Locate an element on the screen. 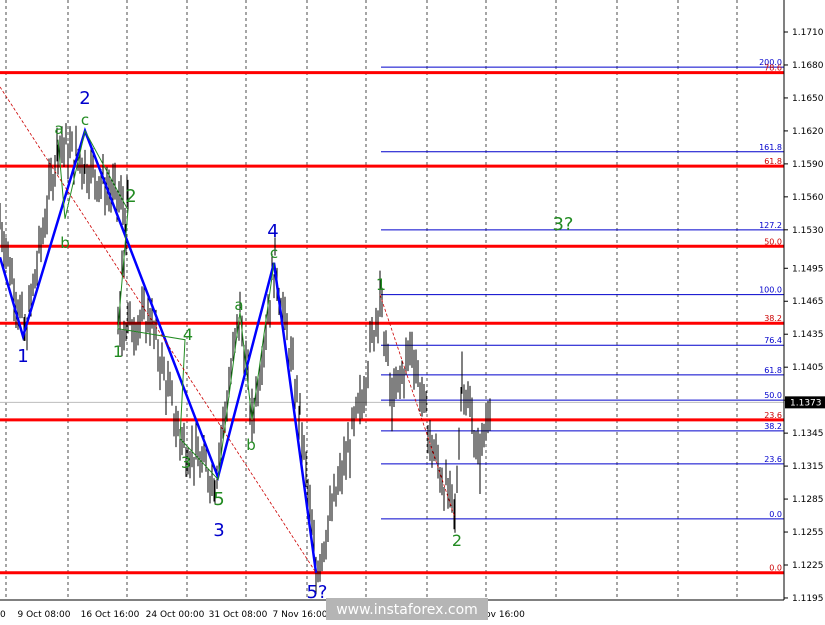 This screenshot has height=625, width=825. price-tick-label: 1.1620 is located at coordinates (808, 132).